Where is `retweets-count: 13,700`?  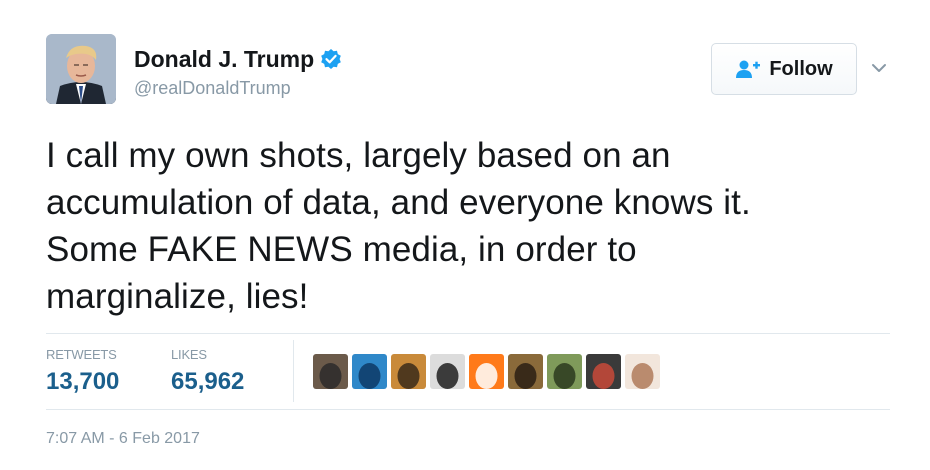
retweets-count: 13,700 is located at coordinates (83, 381).